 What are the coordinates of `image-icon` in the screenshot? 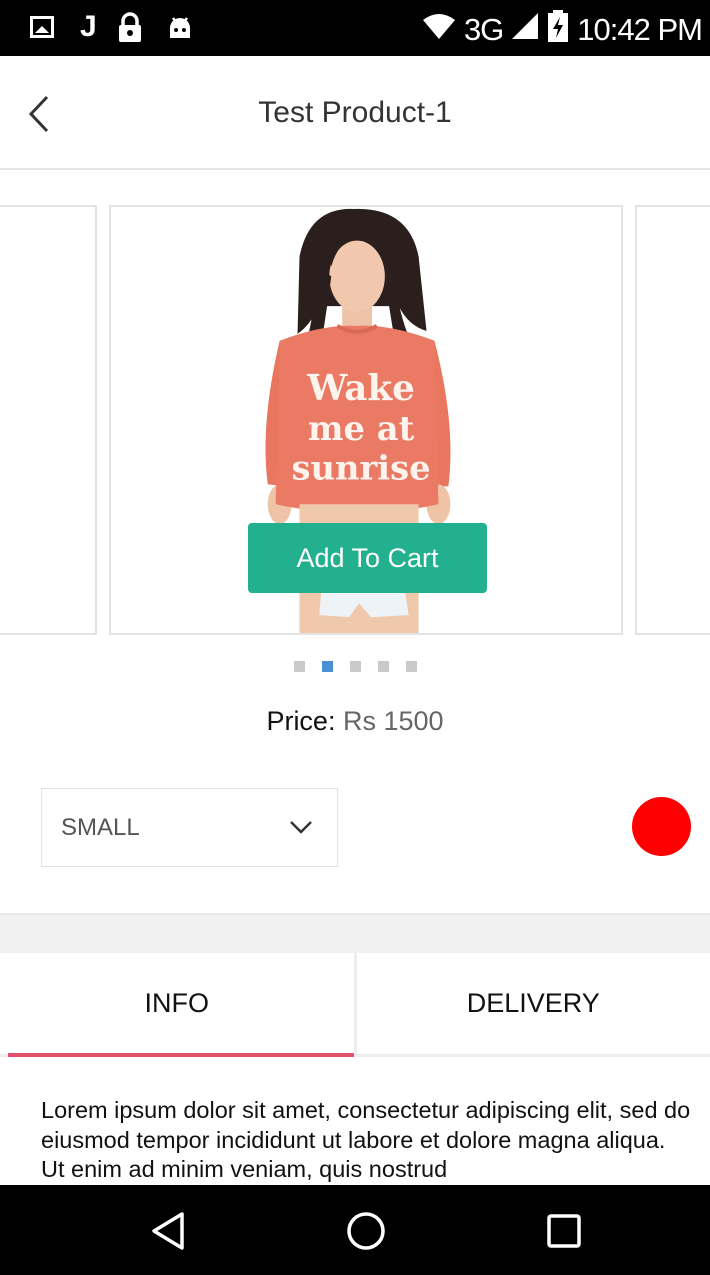 It's located at (44, 27).